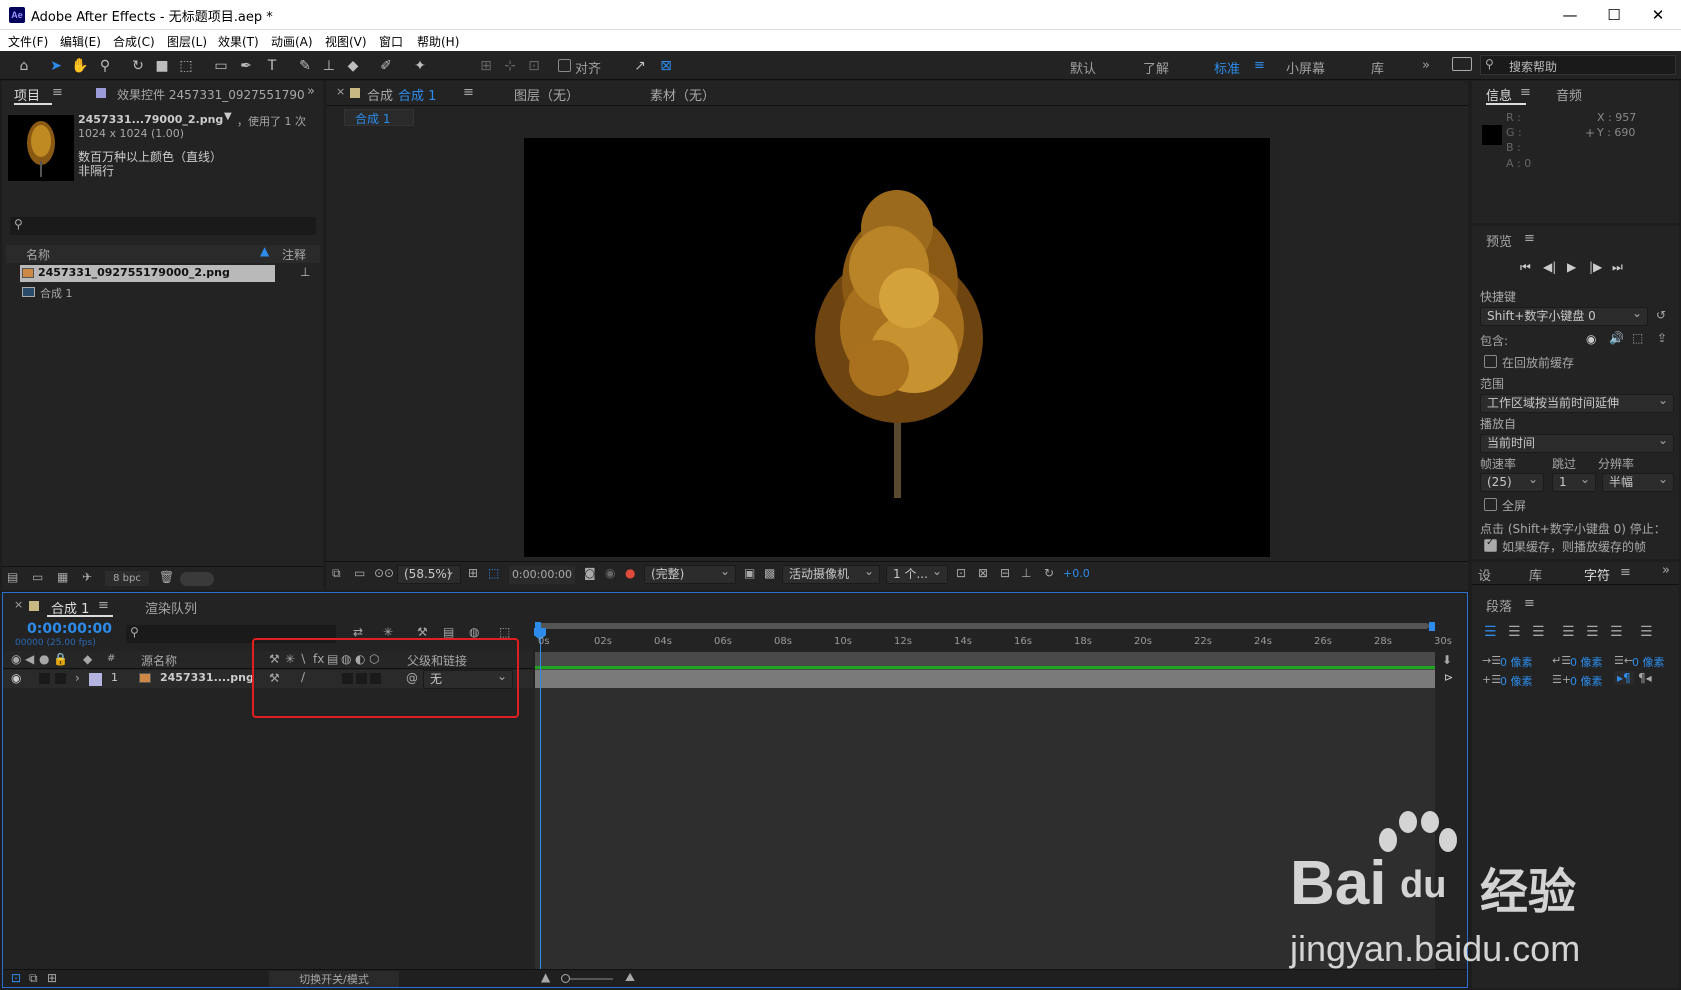 This screenshot has height=990, width=1681. I want to click on camera-tool-icon: ■, so click(162, 66).